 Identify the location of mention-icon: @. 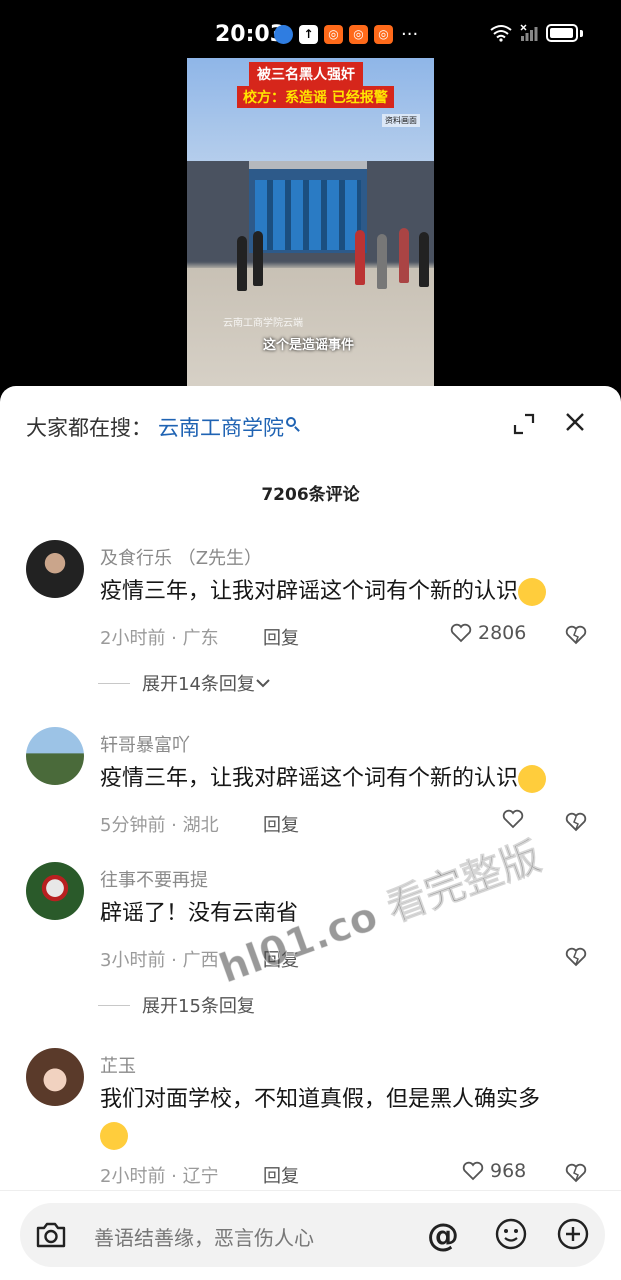
(443, 1235).